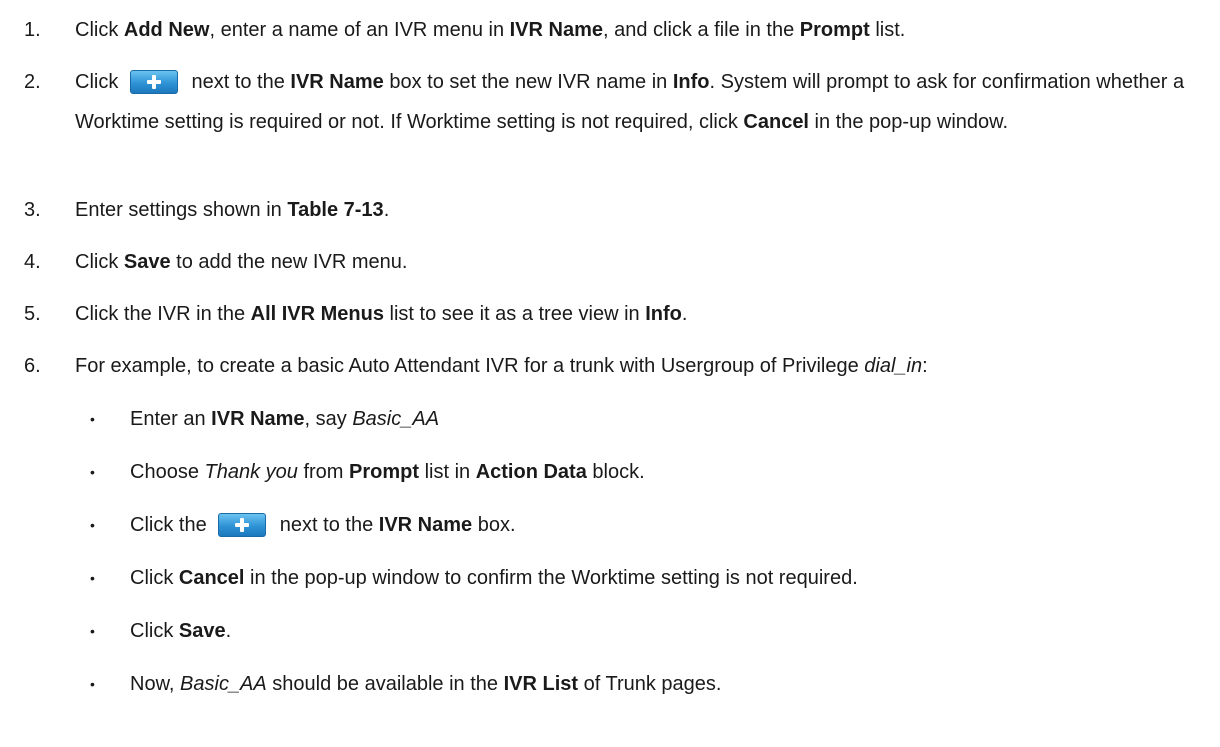  What do you see at coordinates (232, 210) in the screenshot?
I see `step-text: Enter settings shown in Table 7-13.` at bounding box center [232, 210].